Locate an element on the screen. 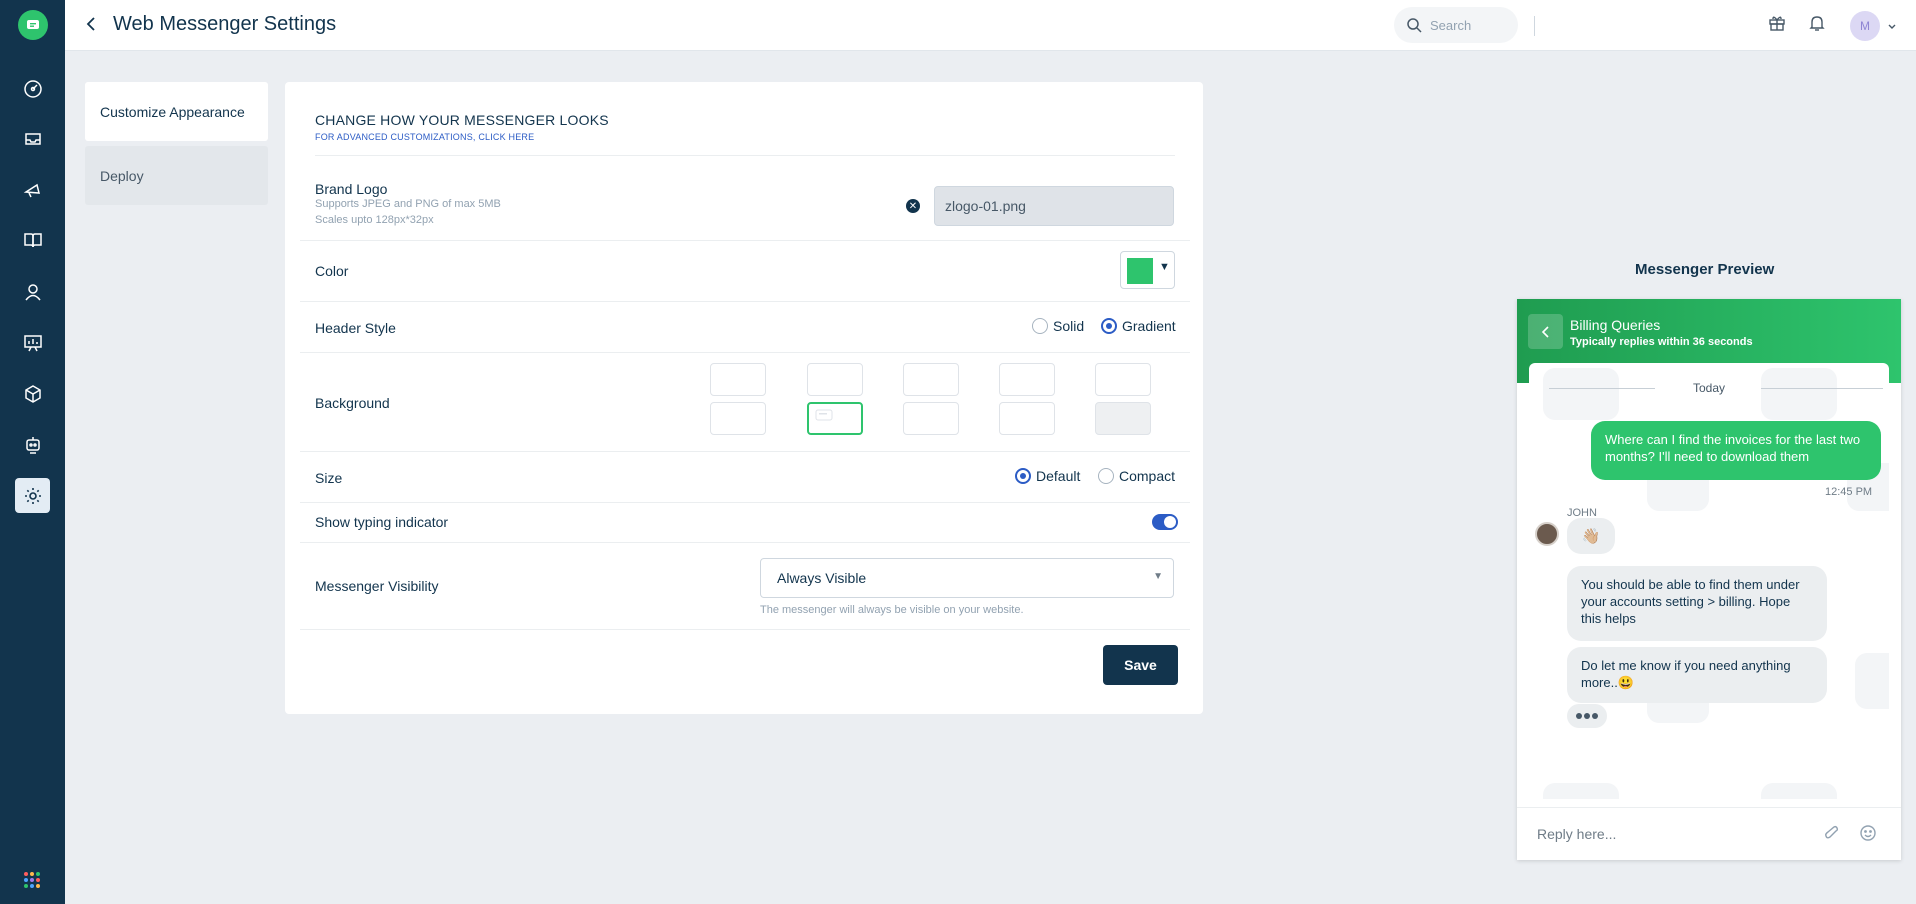 The width and height of the screenshot is (1916, 904). brand-logo-label: Brand Logo is located at coordinates (351, 189).